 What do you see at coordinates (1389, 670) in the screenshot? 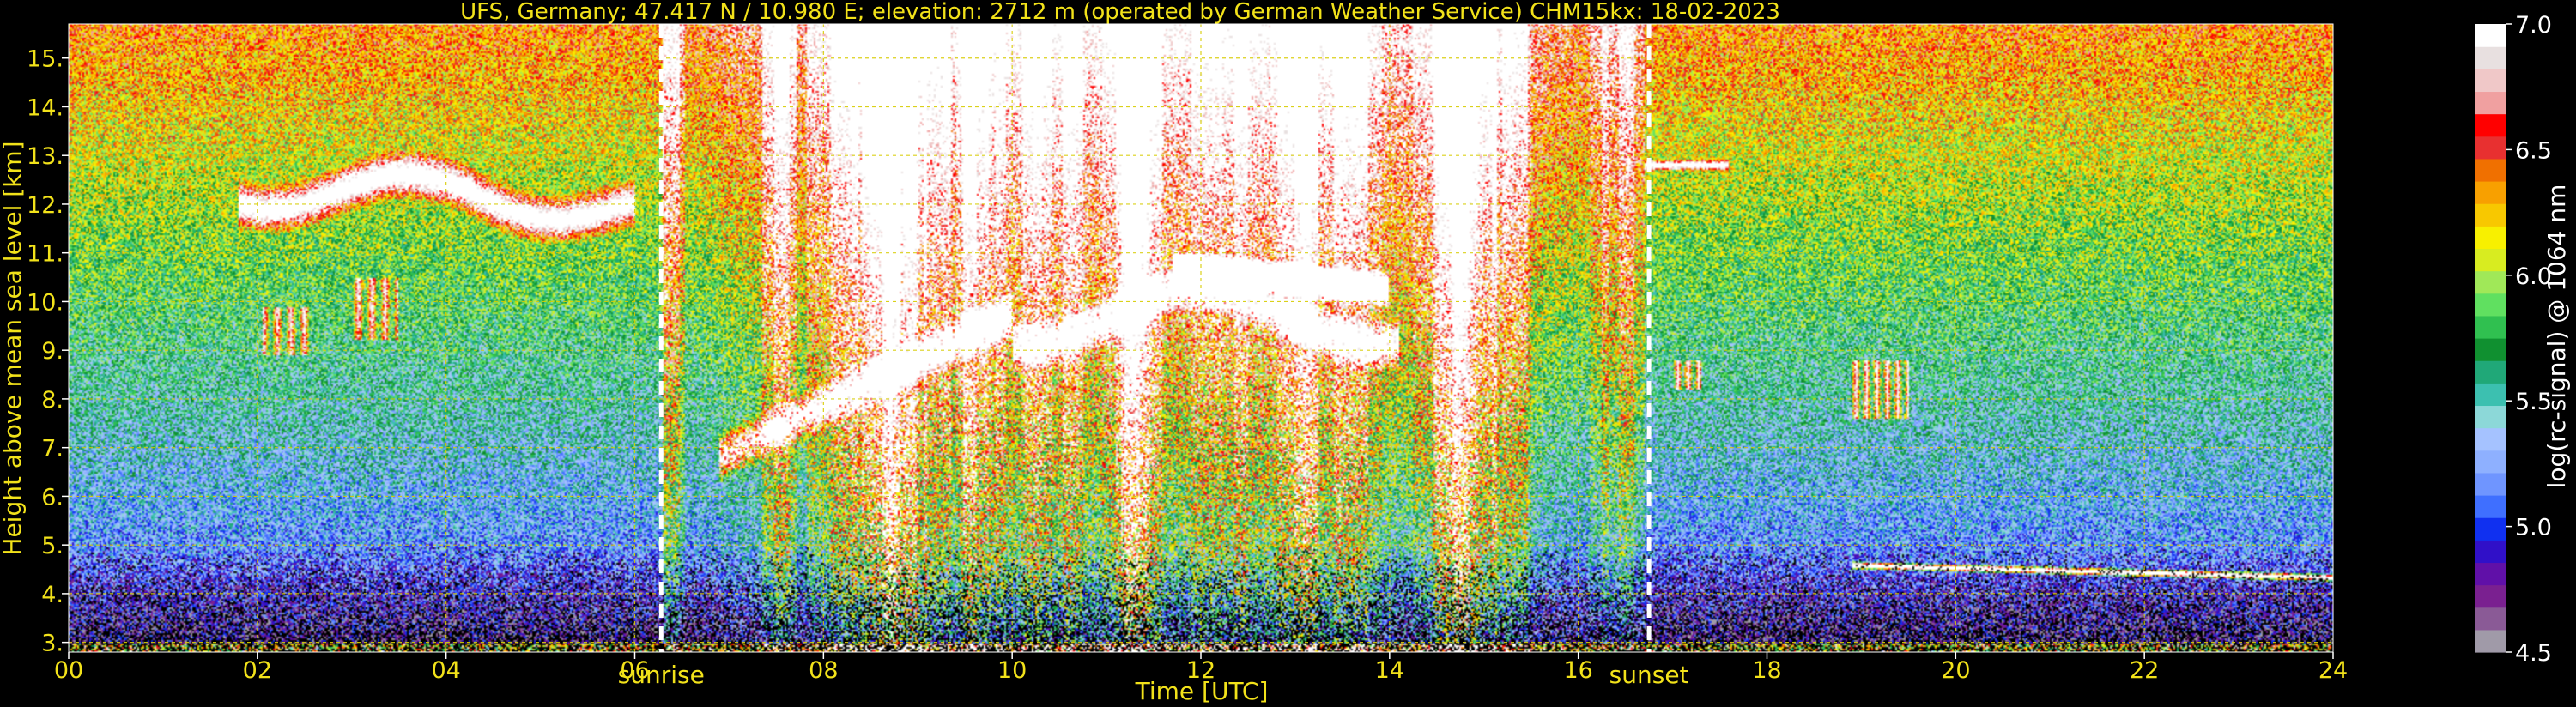
I see `x-tick-label: 14` at bounding box center [1389, 670].